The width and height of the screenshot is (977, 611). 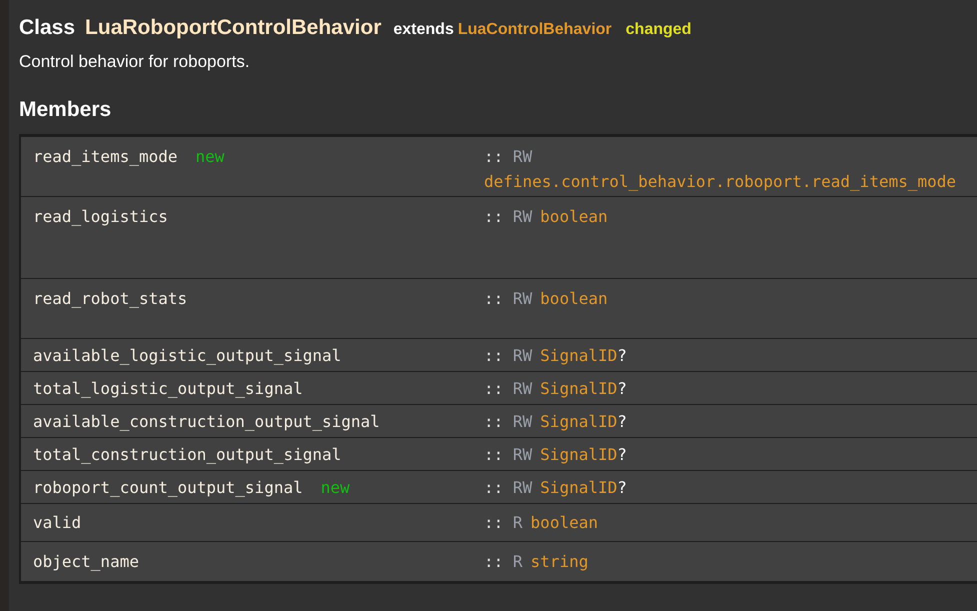 I want to click on class-label: Class, so click(x=47, y=28).